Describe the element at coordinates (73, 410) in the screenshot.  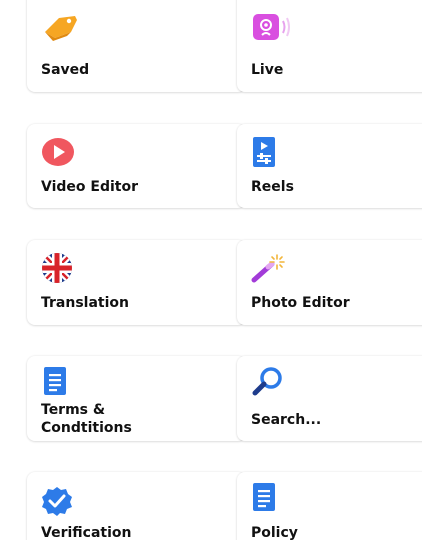
I see `menu-item-label-line1: Terms &` at that location.